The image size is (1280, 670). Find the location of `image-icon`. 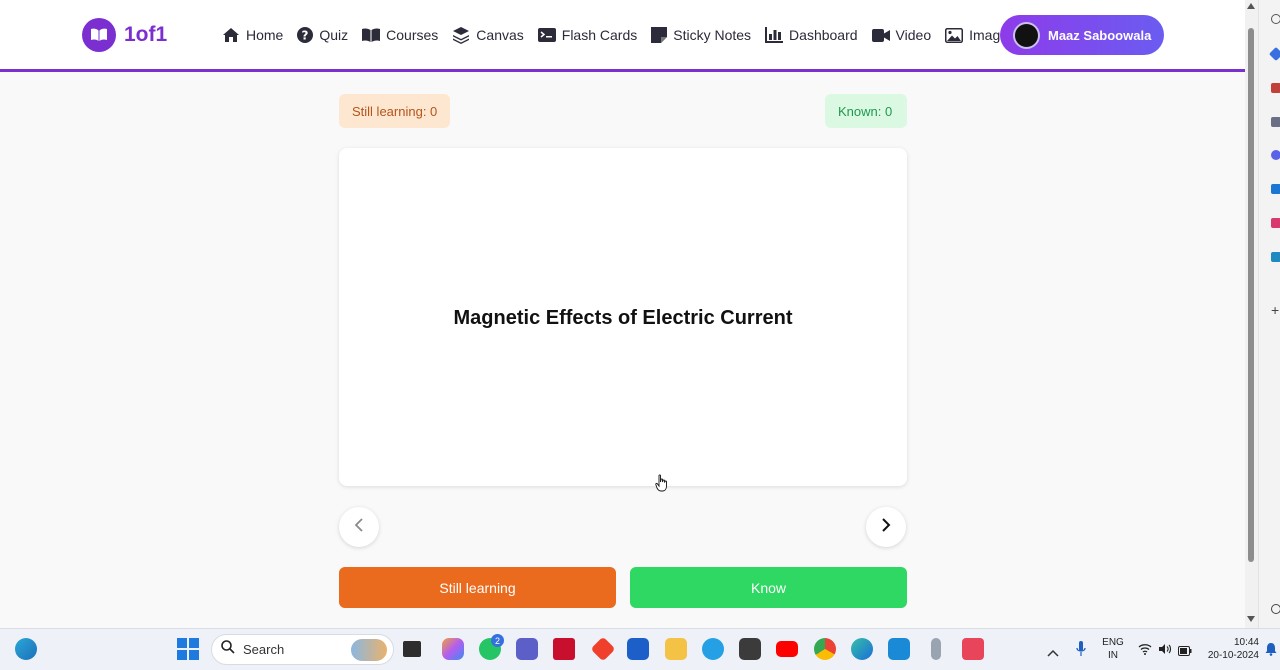

image-icon is located at coordinates (954, 35).